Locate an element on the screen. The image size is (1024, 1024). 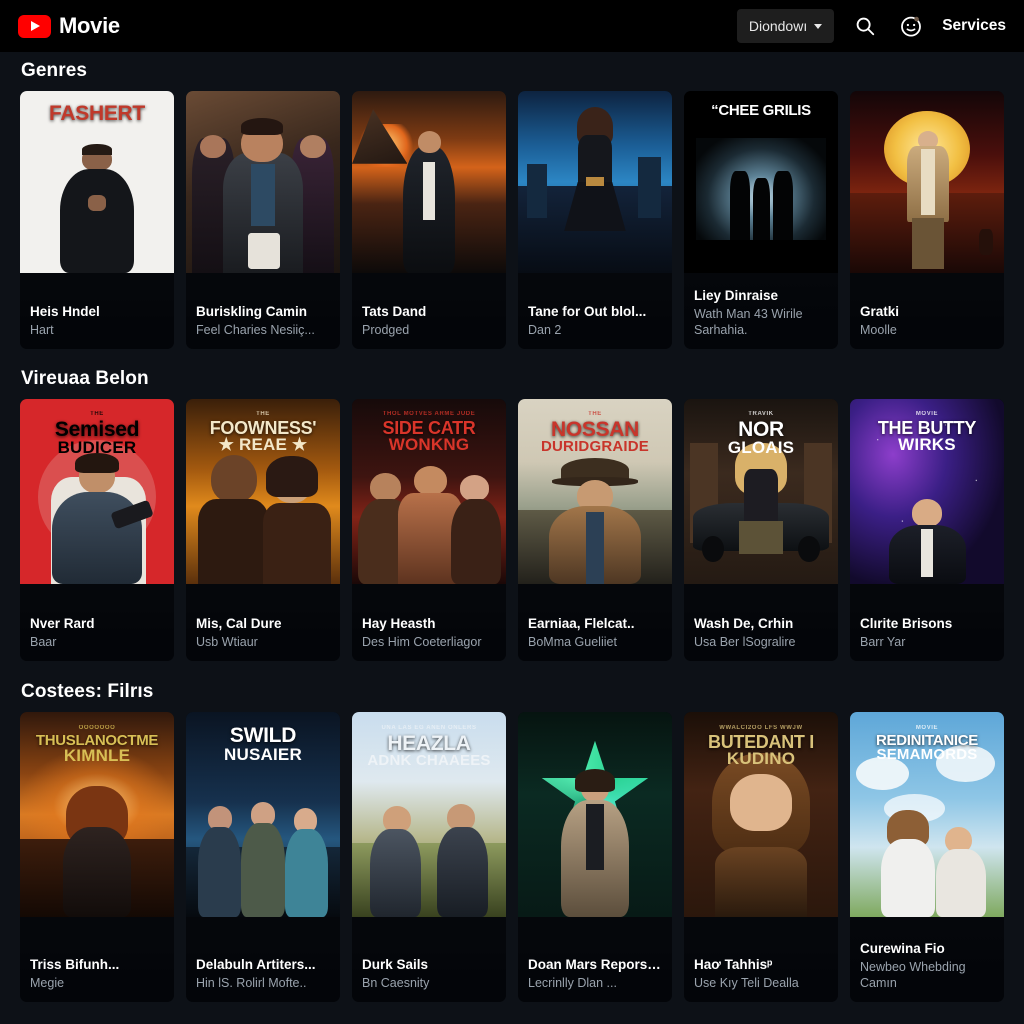
movie-title: Earniaa, Flelcat.. is located at coordinates (581, 623).